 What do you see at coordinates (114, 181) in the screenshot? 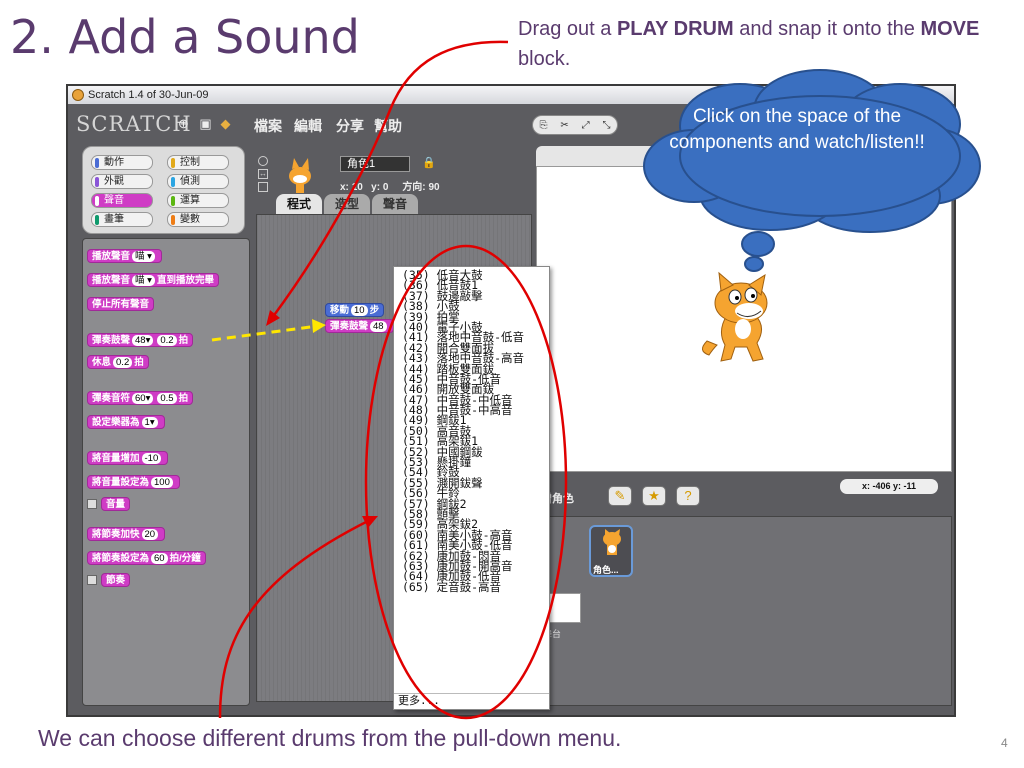
I see `category-label: 外觀` at bounding box center [114, 181].